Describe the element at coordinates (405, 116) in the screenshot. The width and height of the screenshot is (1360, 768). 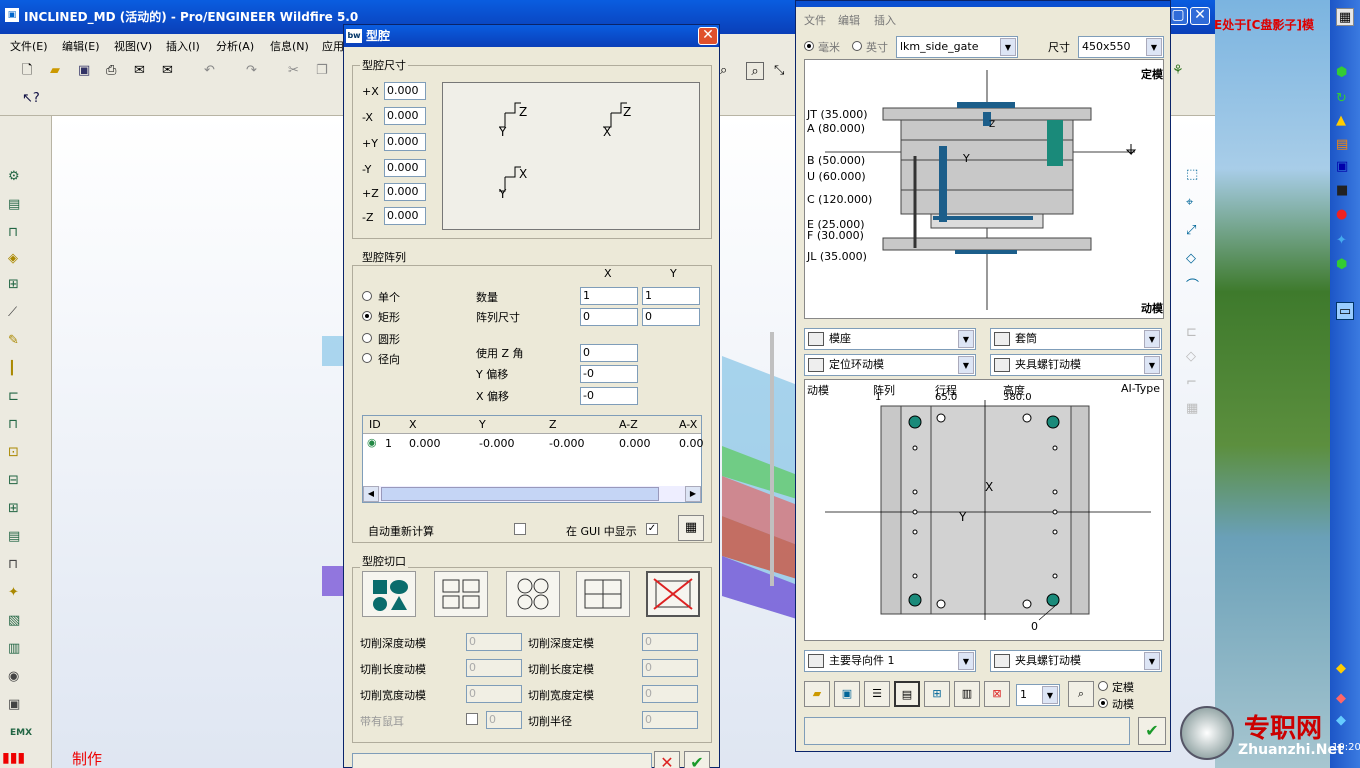
I see `size-field-nx: 0.000` at that location.